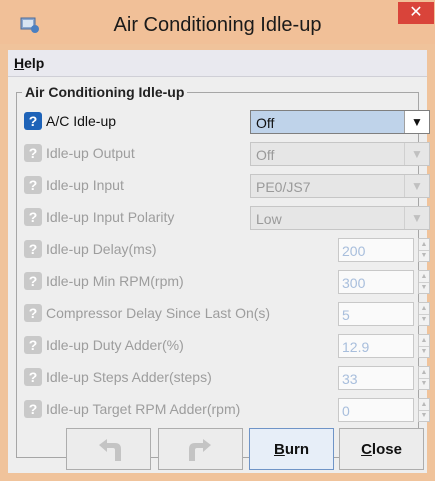 This screenshot has height=481, width=435. Describe the element at coordinates (283, 187) in the screenshot. I see `dropdown-value: PE0/JS7` at that location.